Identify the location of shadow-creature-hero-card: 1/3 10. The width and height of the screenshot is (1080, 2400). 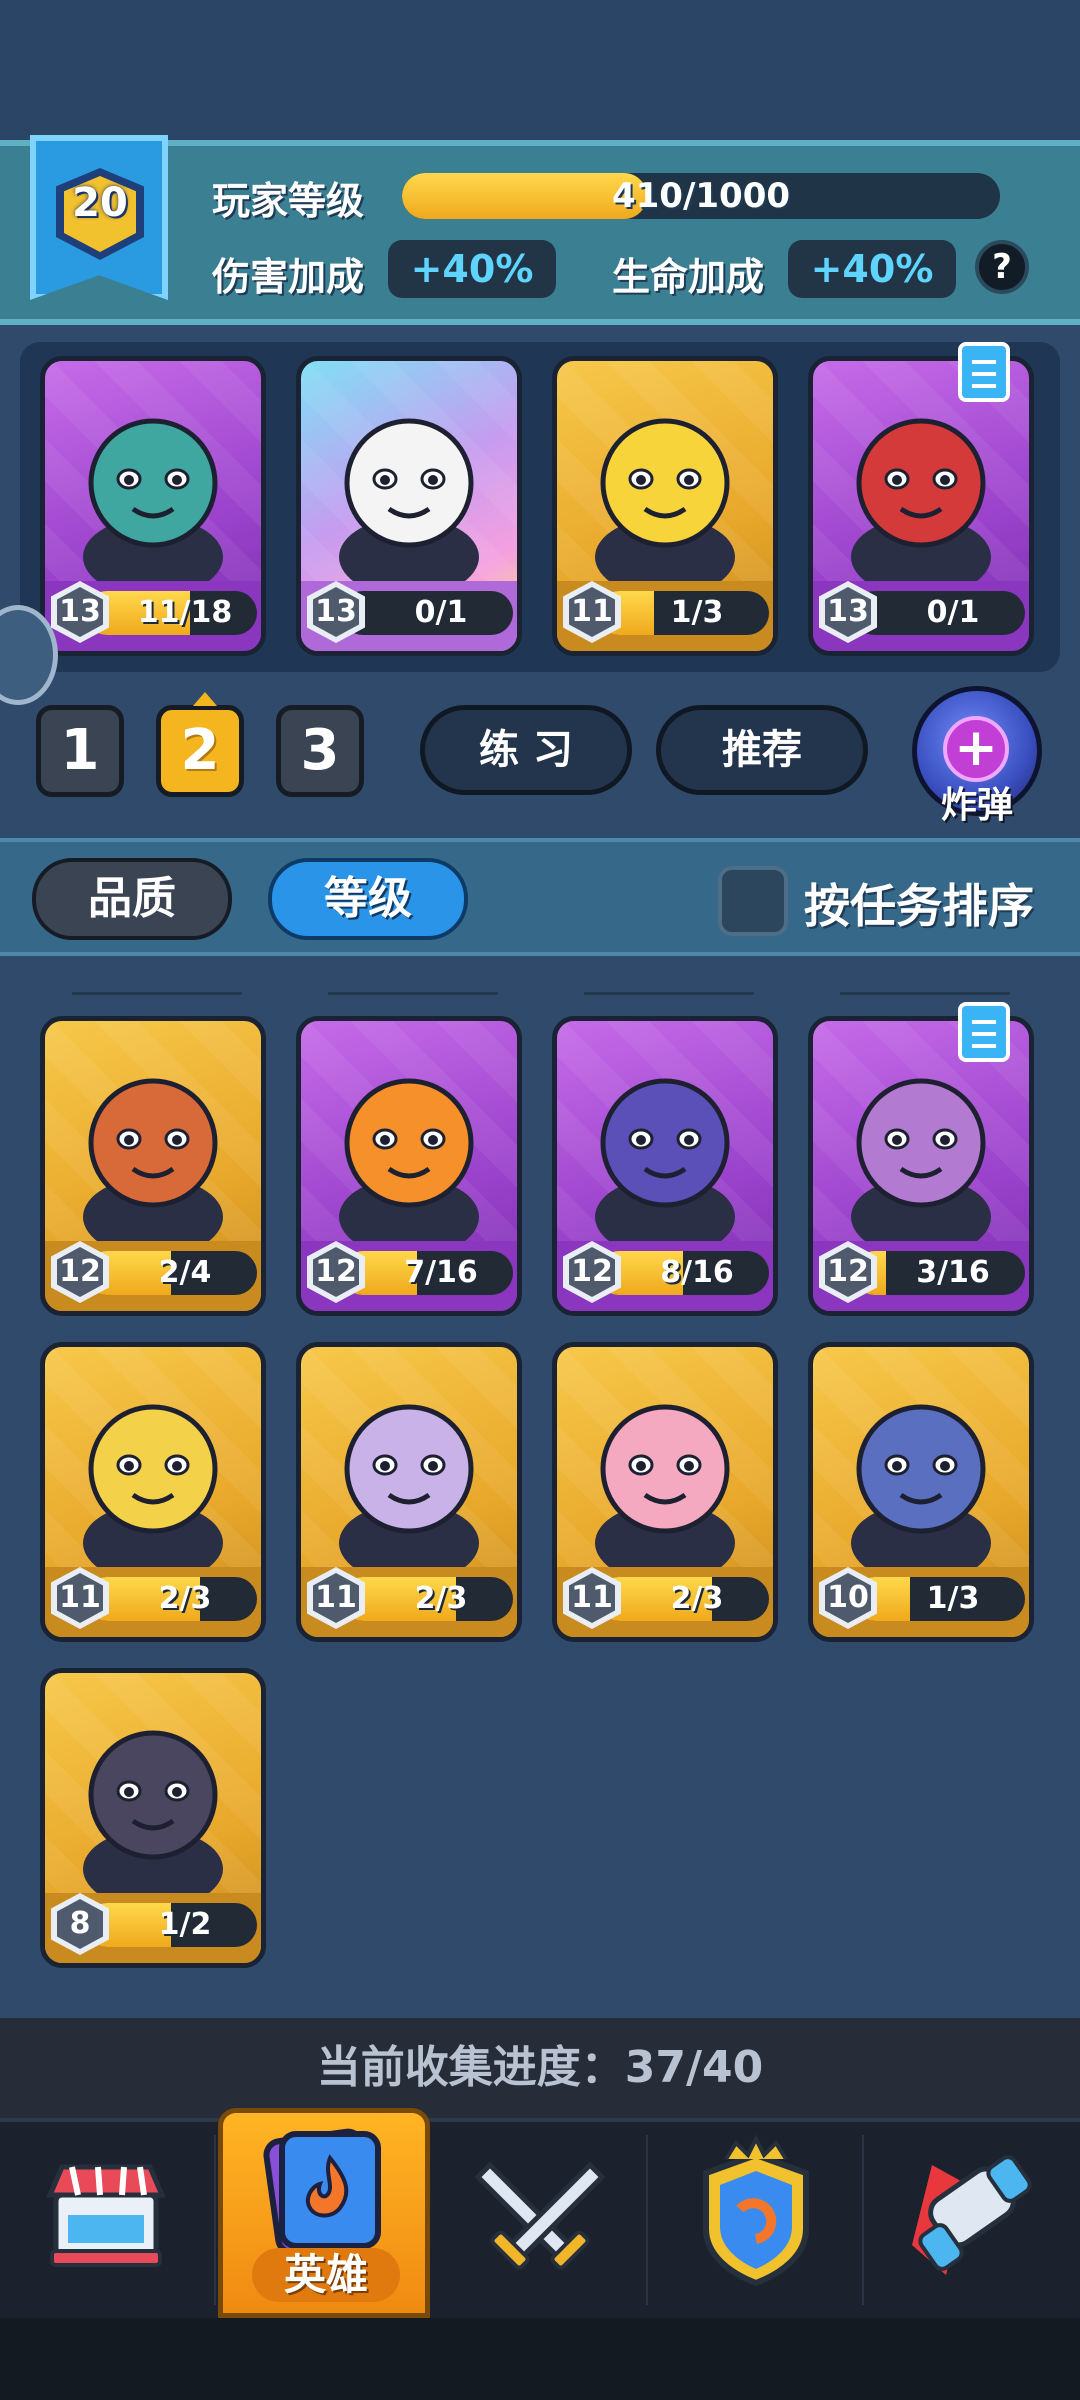
(921, 1492).